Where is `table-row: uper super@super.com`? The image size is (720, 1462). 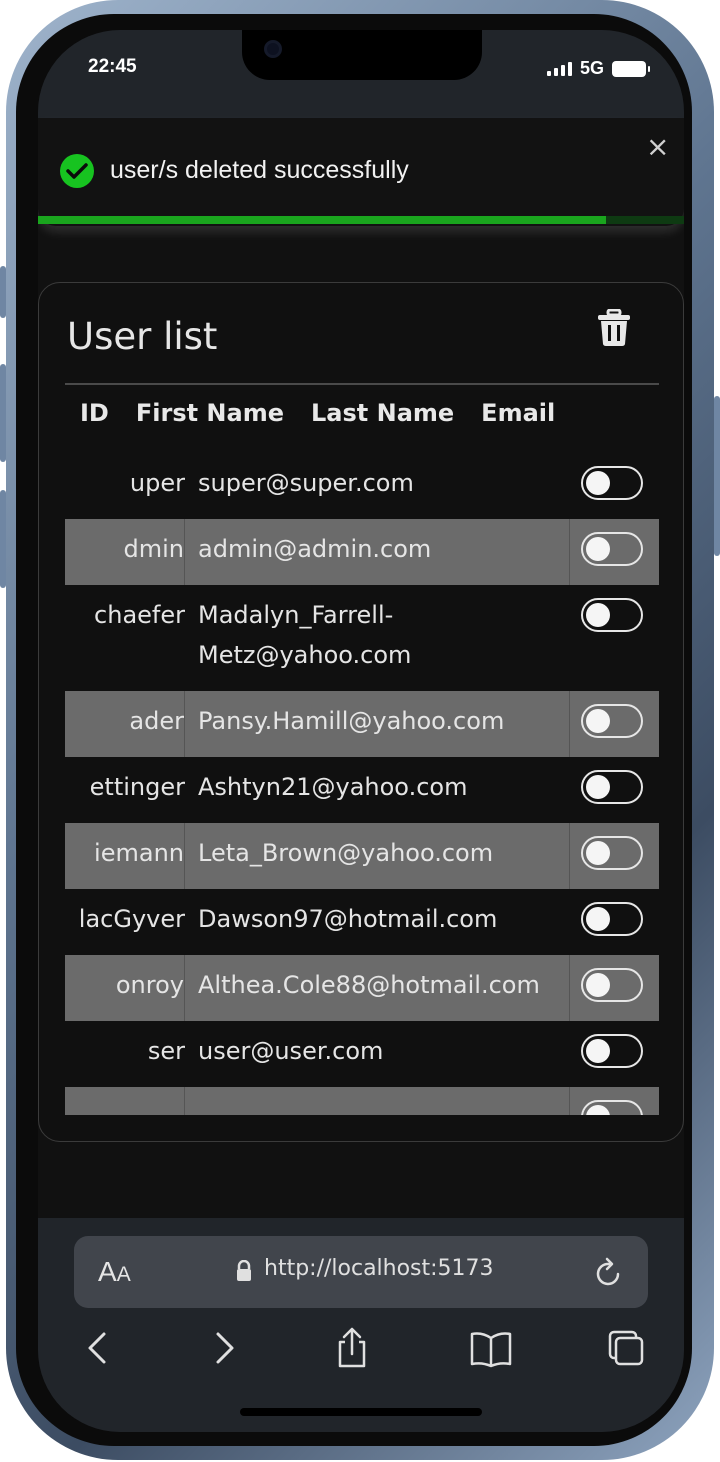
table-row: uper super@super.com is located at coordinates (362, 486).